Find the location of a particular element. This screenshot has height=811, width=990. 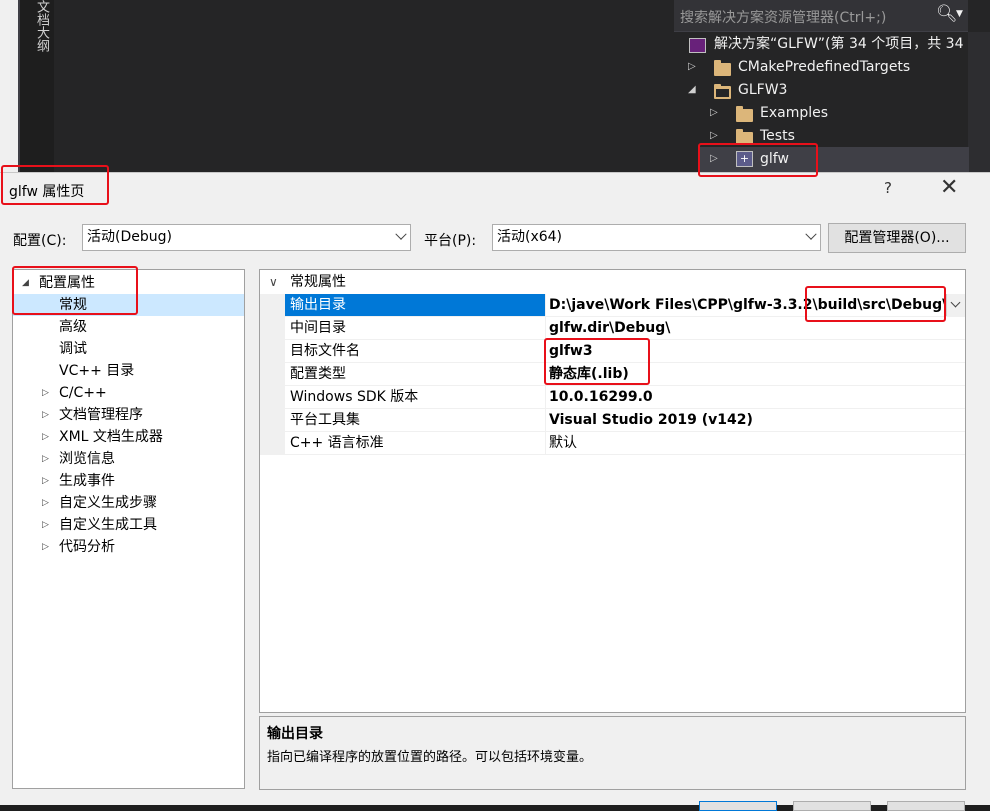

prop-value: 默认 is located at coordinates (755, 443).